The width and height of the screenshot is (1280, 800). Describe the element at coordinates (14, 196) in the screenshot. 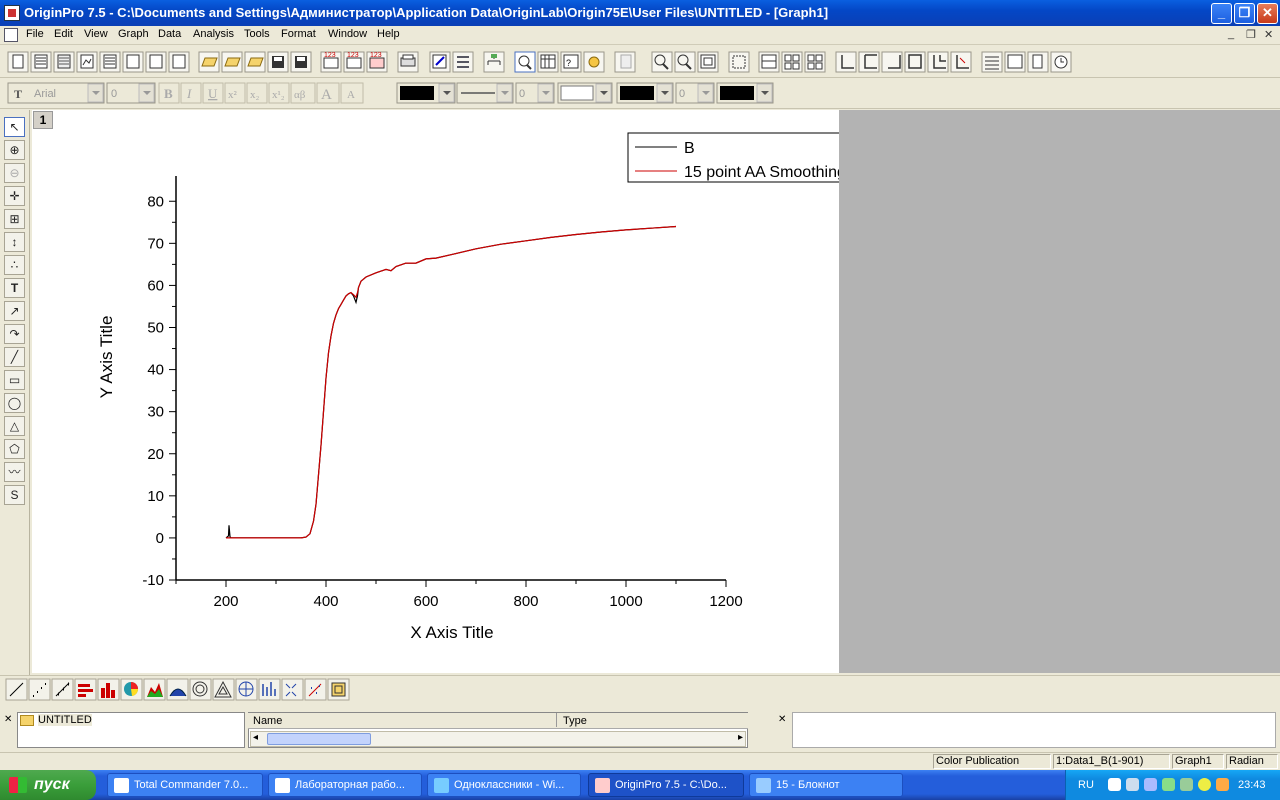

I see `screen-reader-tool-icon: ✛` at that location.